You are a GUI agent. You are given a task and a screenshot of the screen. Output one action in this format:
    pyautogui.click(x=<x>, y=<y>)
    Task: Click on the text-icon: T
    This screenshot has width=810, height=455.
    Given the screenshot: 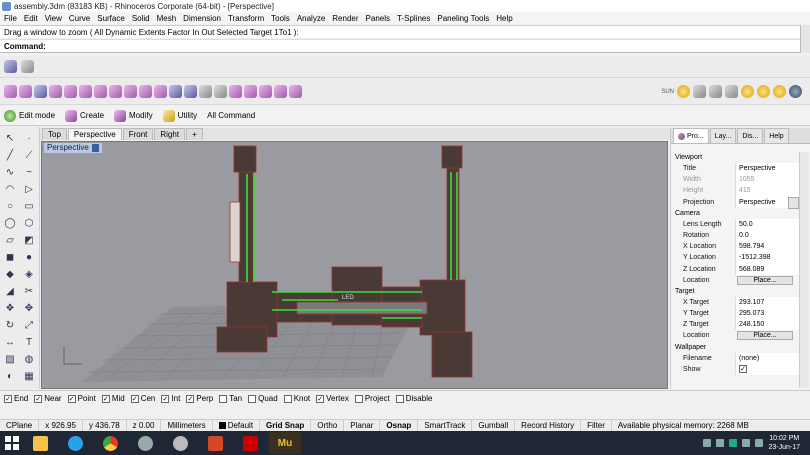 What is the action you would take?
    pyautogui.click(x=29, y=342)
    